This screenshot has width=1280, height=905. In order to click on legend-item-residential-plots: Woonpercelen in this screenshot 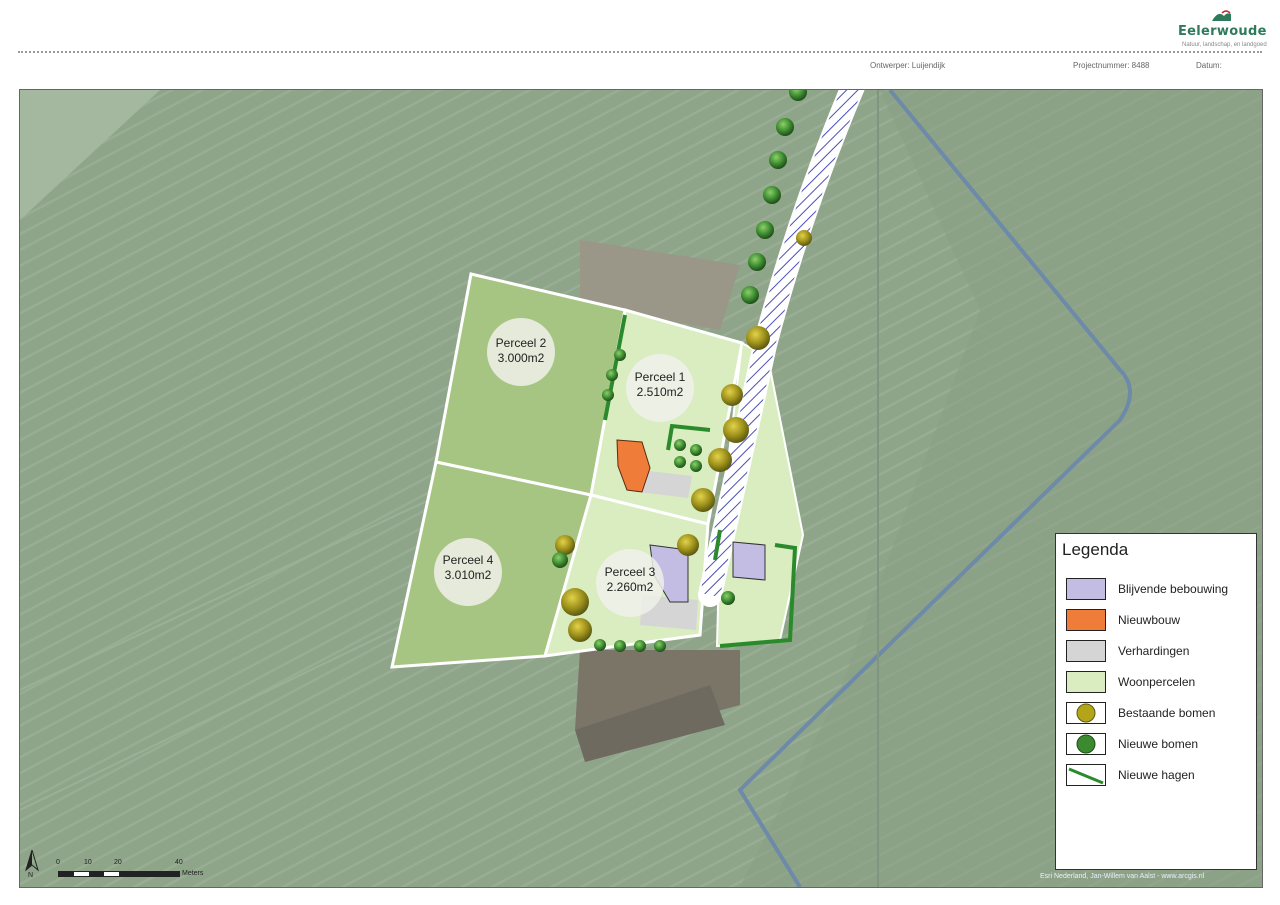, I will do `click(1160, 683)`.